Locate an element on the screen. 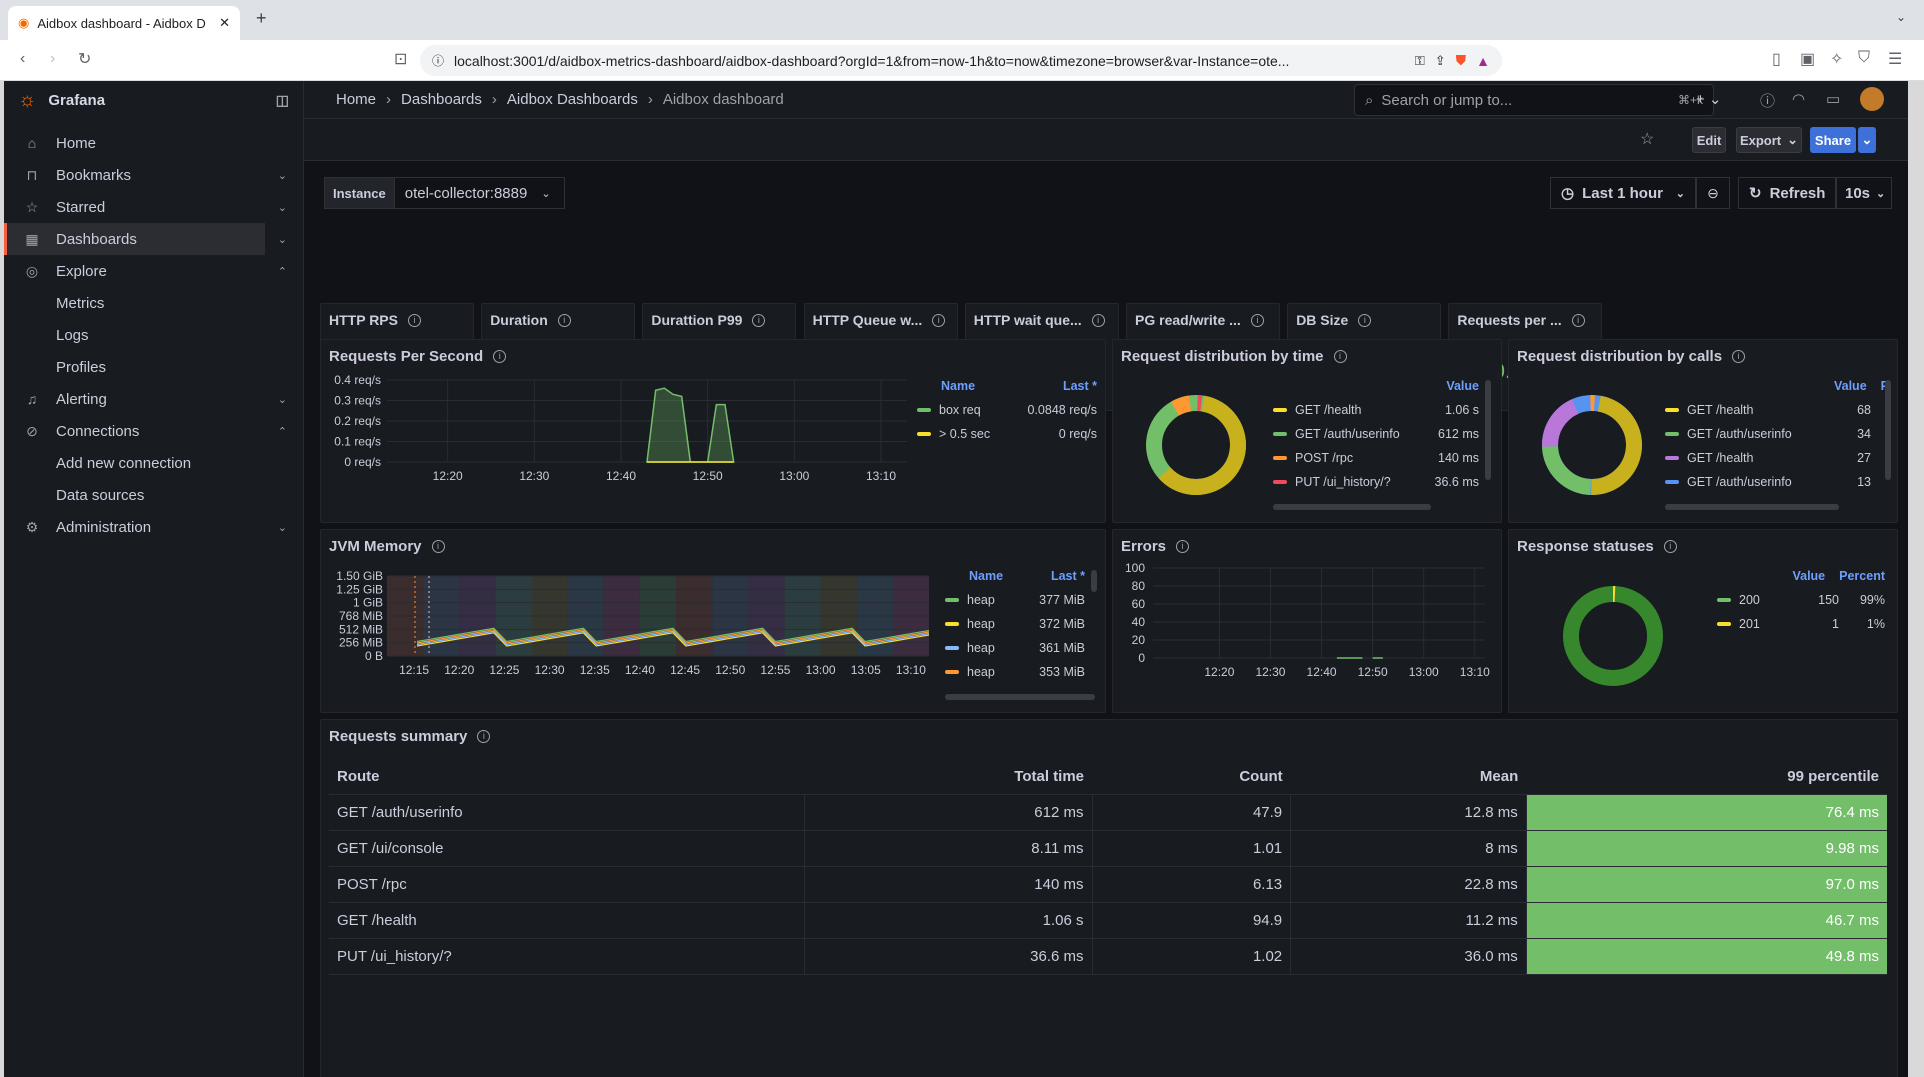 This screenshot has height=1077, width=1924. share-page-icon: ⇪ is located at coordinates (1440, 61).